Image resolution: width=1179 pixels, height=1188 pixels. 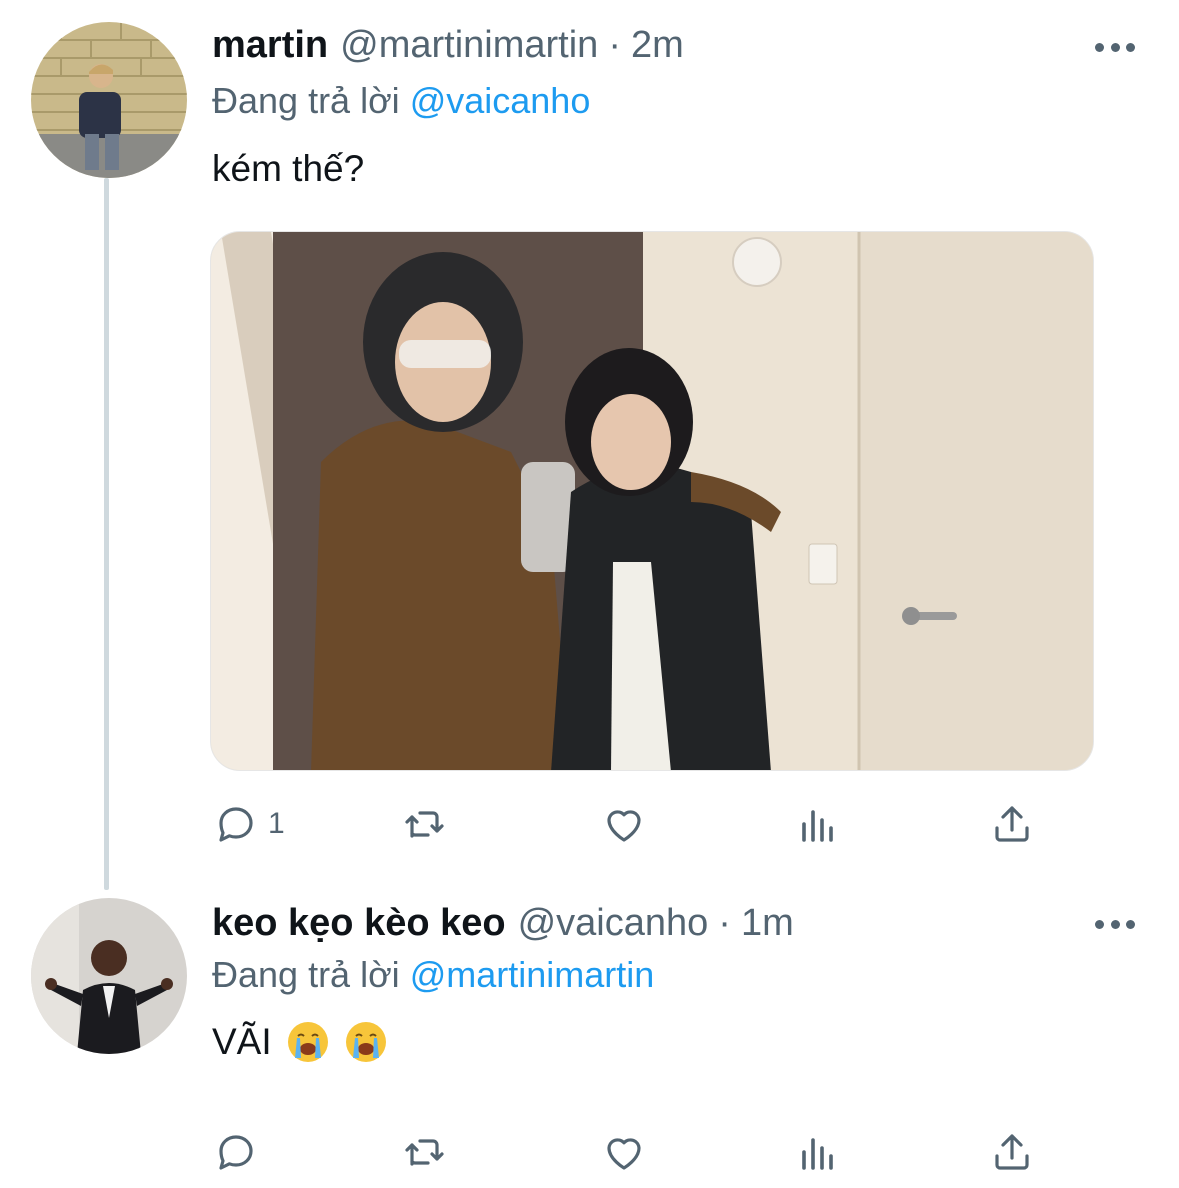 I want to click on tweet-text: kém thế?, so click(x=288, y=168).